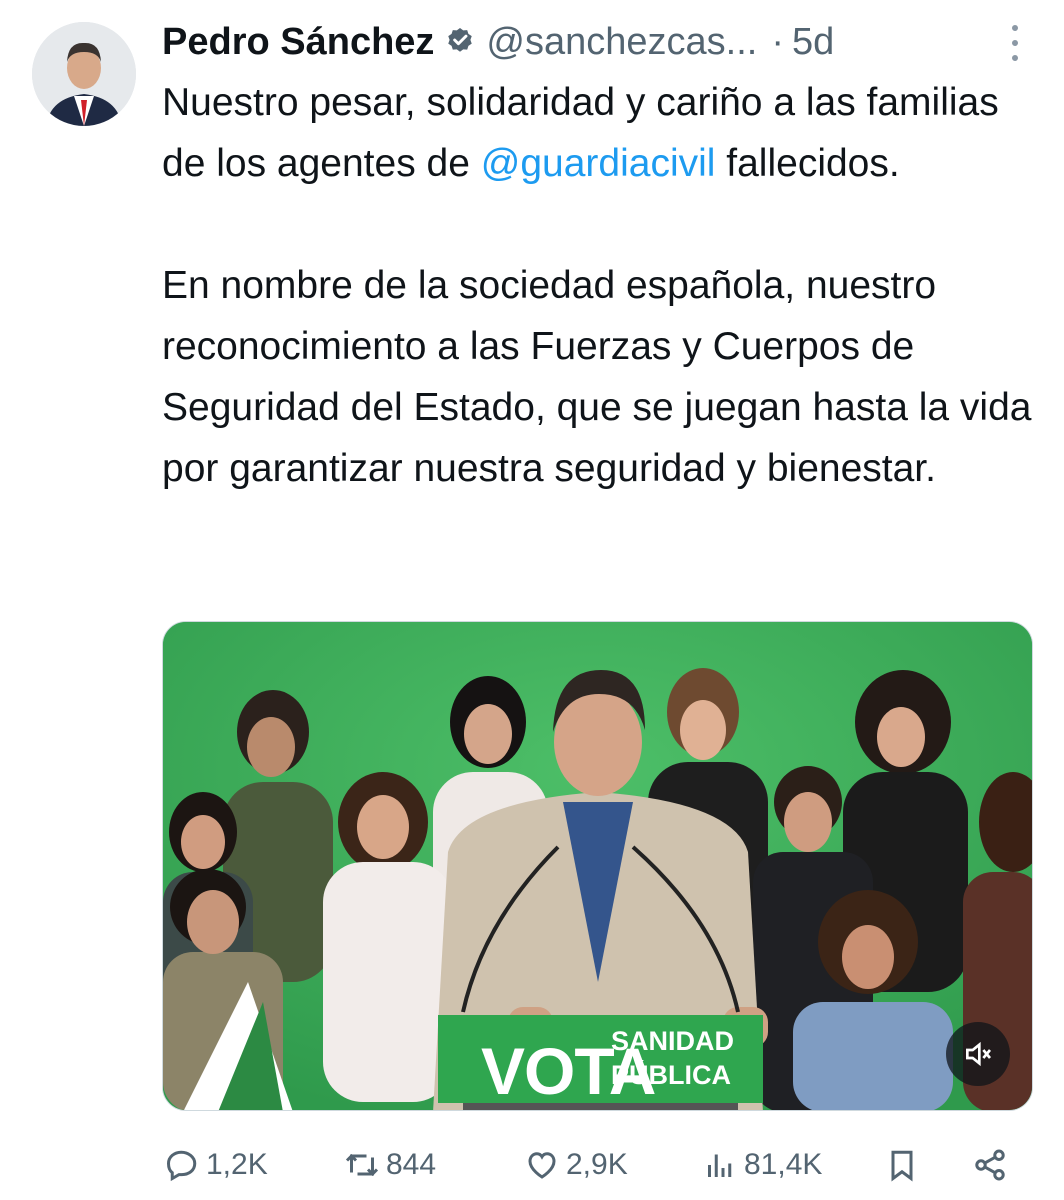 This screenshot has width=1064, height=1200. I want to click on reply-button: 1,2K, so click(216, 1165).